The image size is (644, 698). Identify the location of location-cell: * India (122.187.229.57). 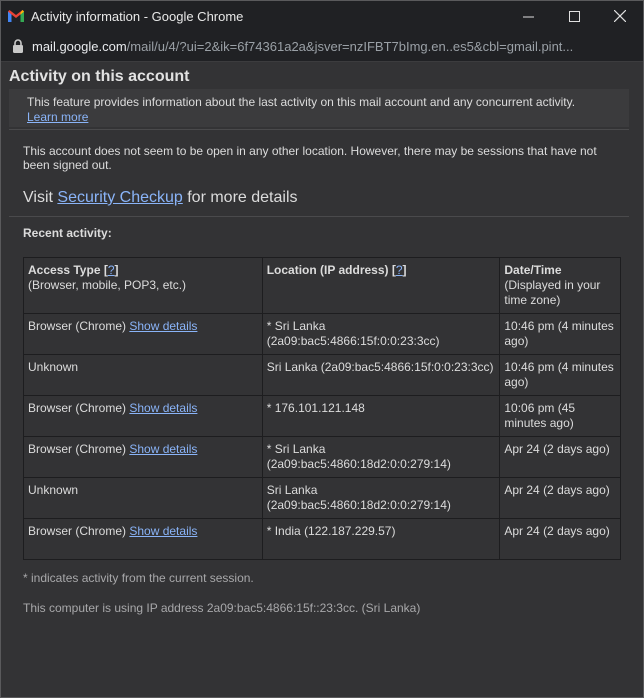
(381, 539).